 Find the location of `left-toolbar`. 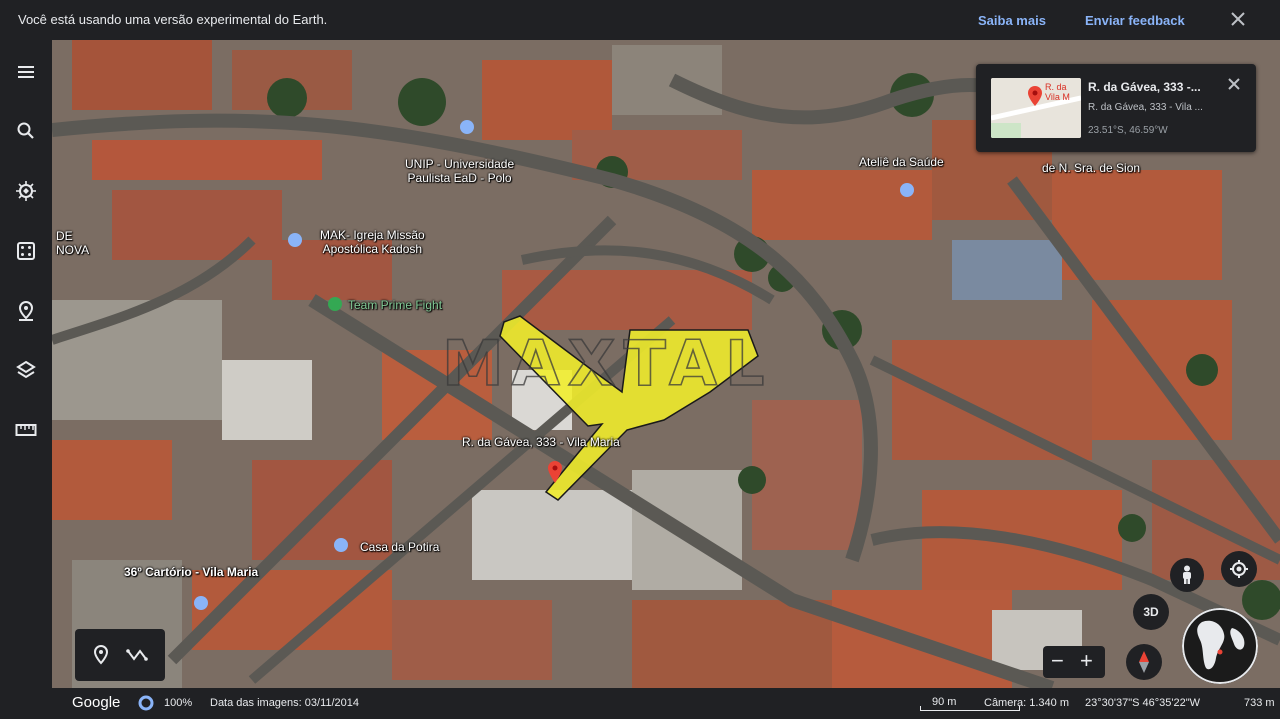

left-toolbar is located at coordinates (26, 379).